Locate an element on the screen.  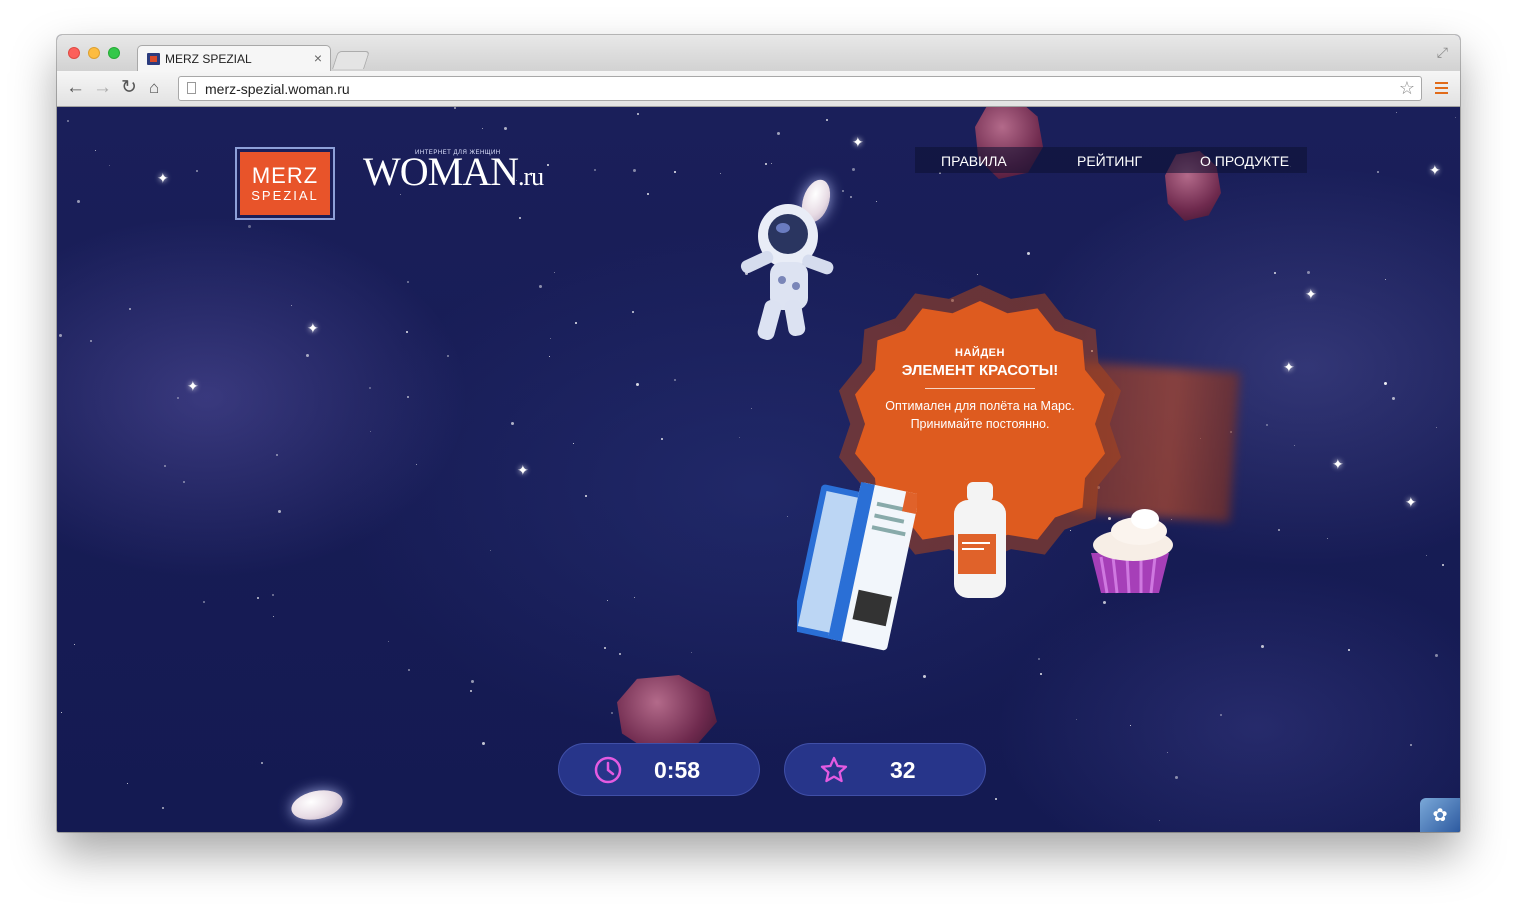
top-navigation: ПРАВИЛА РЕЙТИНГ О ПРОДУКТЕ is located at coordinates (1111, 160).